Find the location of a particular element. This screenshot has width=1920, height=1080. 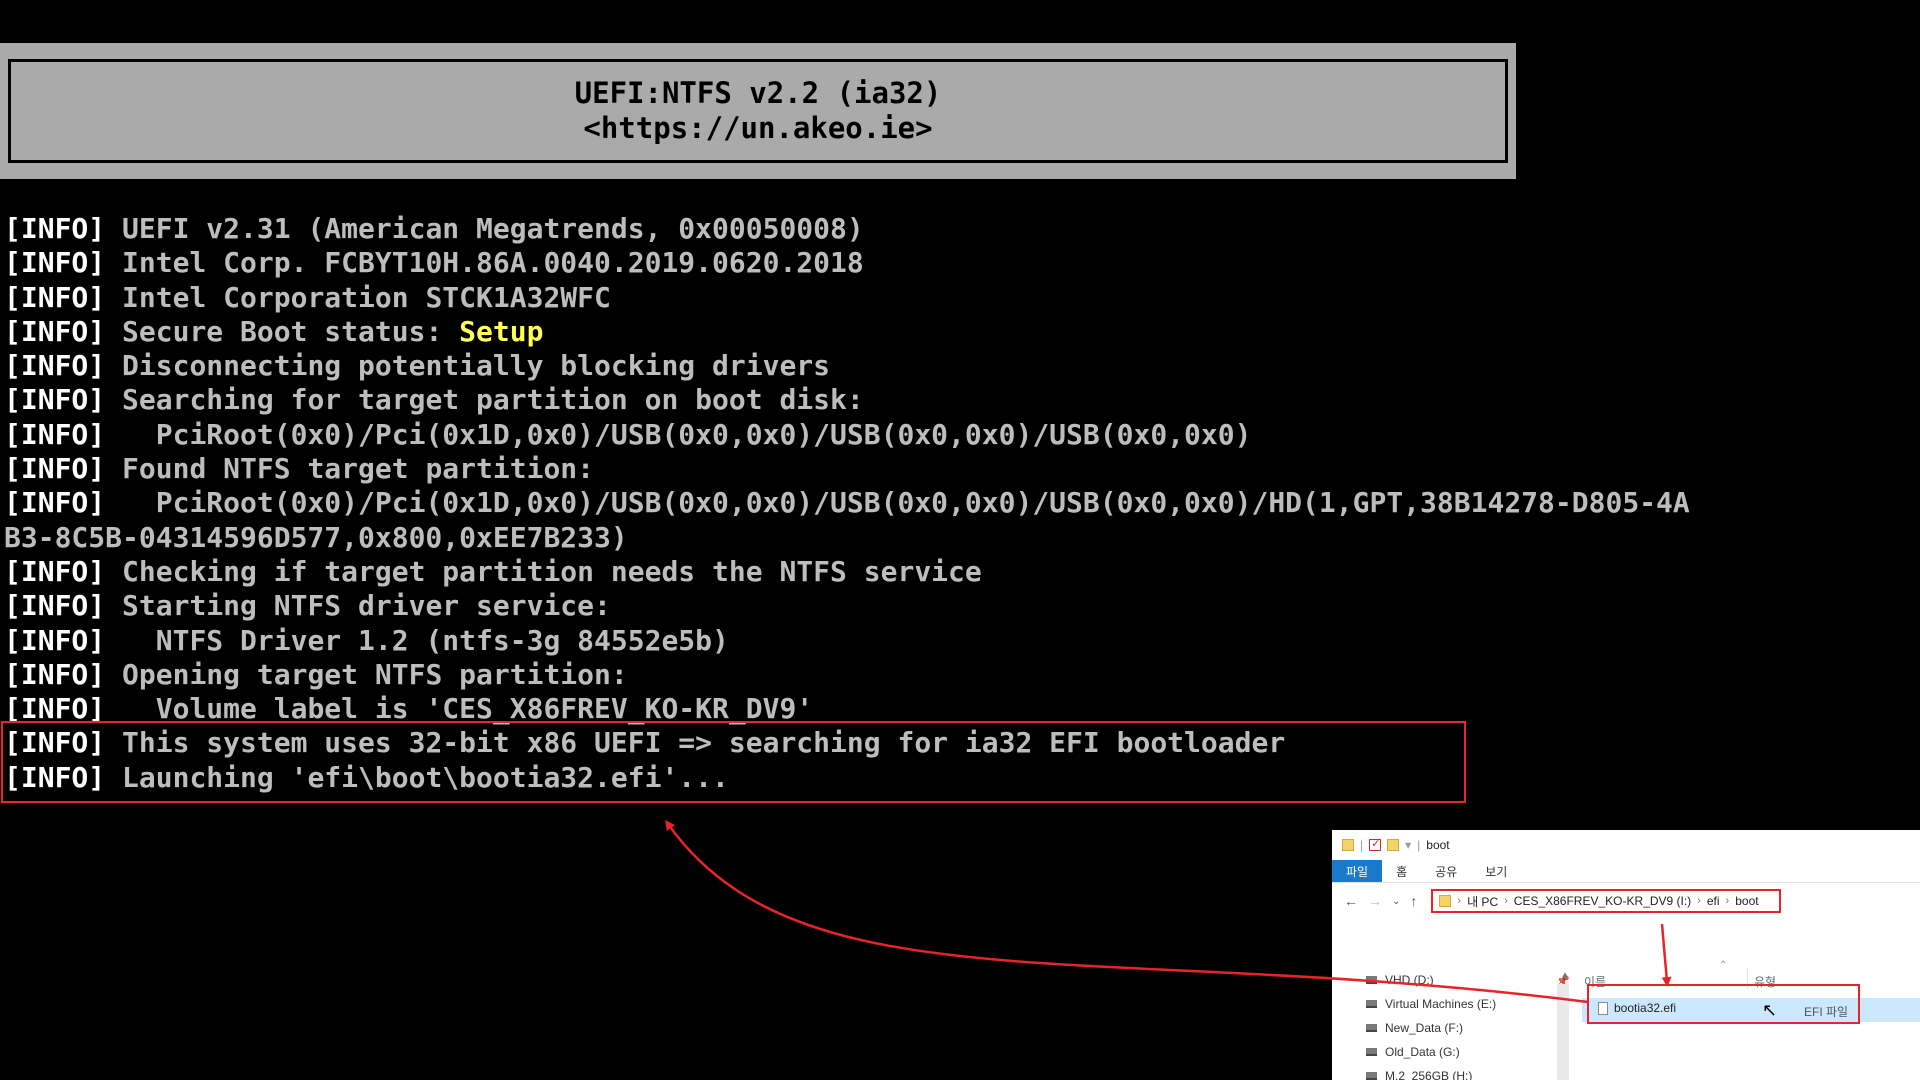

drive-label: M.2_256GB (H:) is located at coordinates (1429, 1074).